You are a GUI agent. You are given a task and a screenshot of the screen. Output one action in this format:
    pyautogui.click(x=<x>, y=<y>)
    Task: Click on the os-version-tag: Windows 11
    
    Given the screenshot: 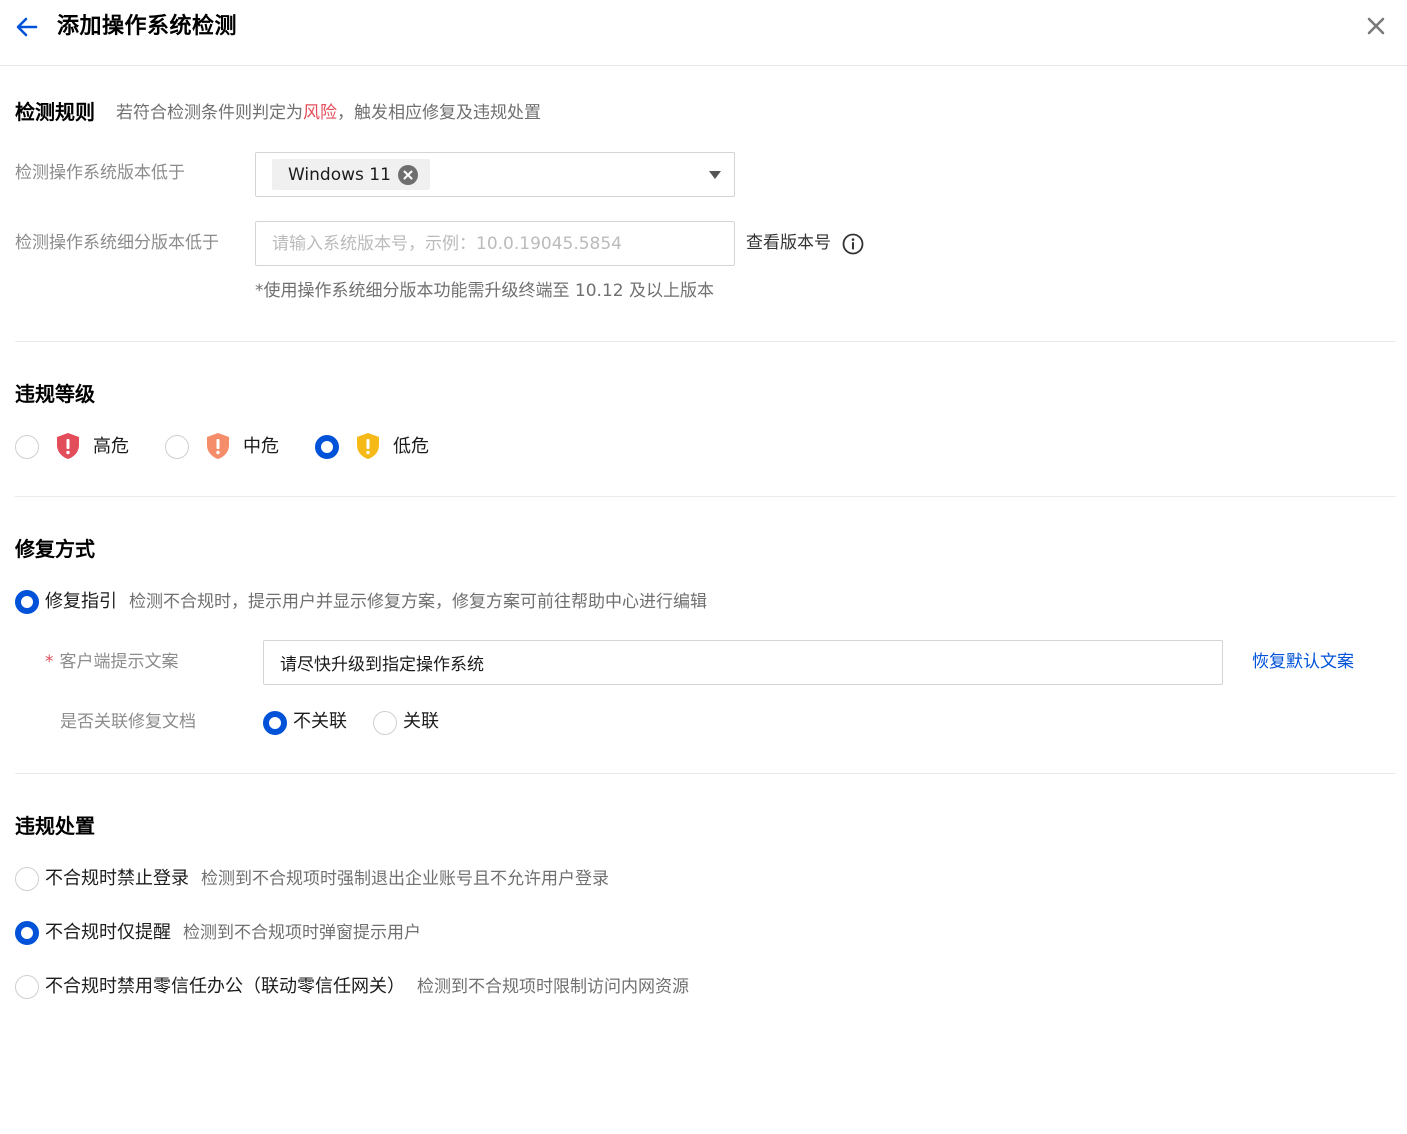 What is the action you would take?
    pyautogui.click(x=351, y=174)
    